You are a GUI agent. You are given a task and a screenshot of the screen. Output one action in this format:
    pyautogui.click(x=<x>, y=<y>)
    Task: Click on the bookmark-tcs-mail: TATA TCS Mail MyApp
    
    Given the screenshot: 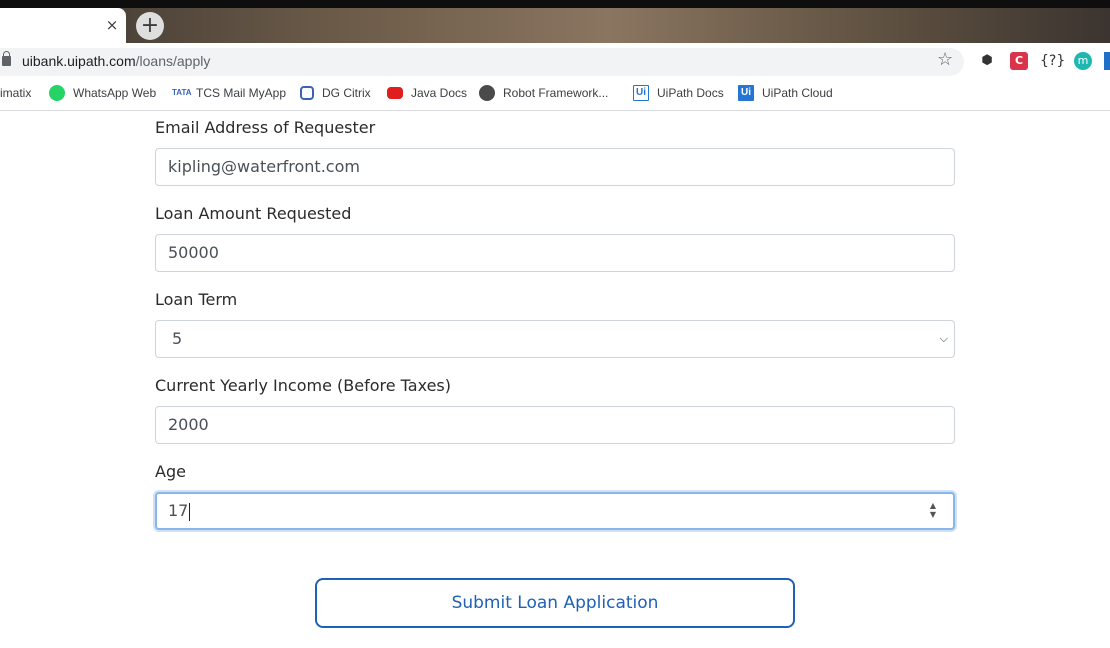 What is the action you would take?
    pyautogui.click(x=229, y=93)
    